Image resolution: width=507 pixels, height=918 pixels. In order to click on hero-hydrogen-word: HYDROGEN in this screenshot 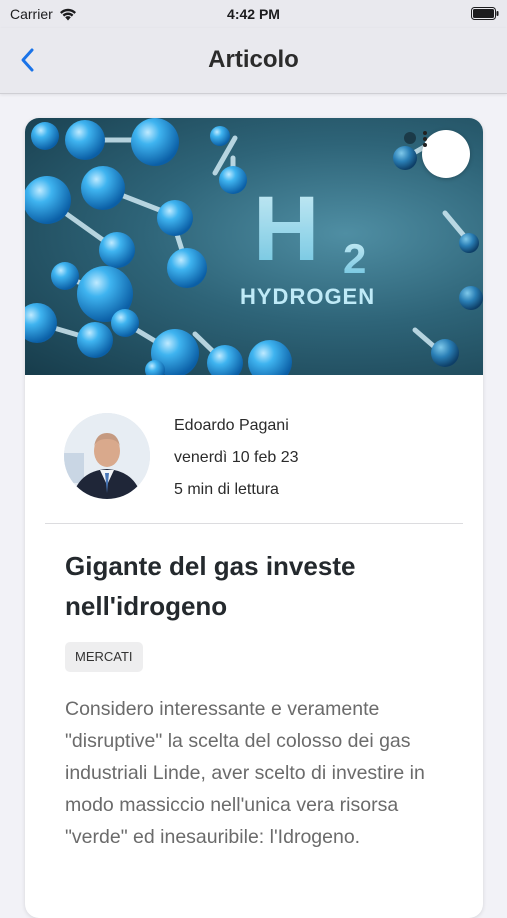, I will do `click(307, 296)`.